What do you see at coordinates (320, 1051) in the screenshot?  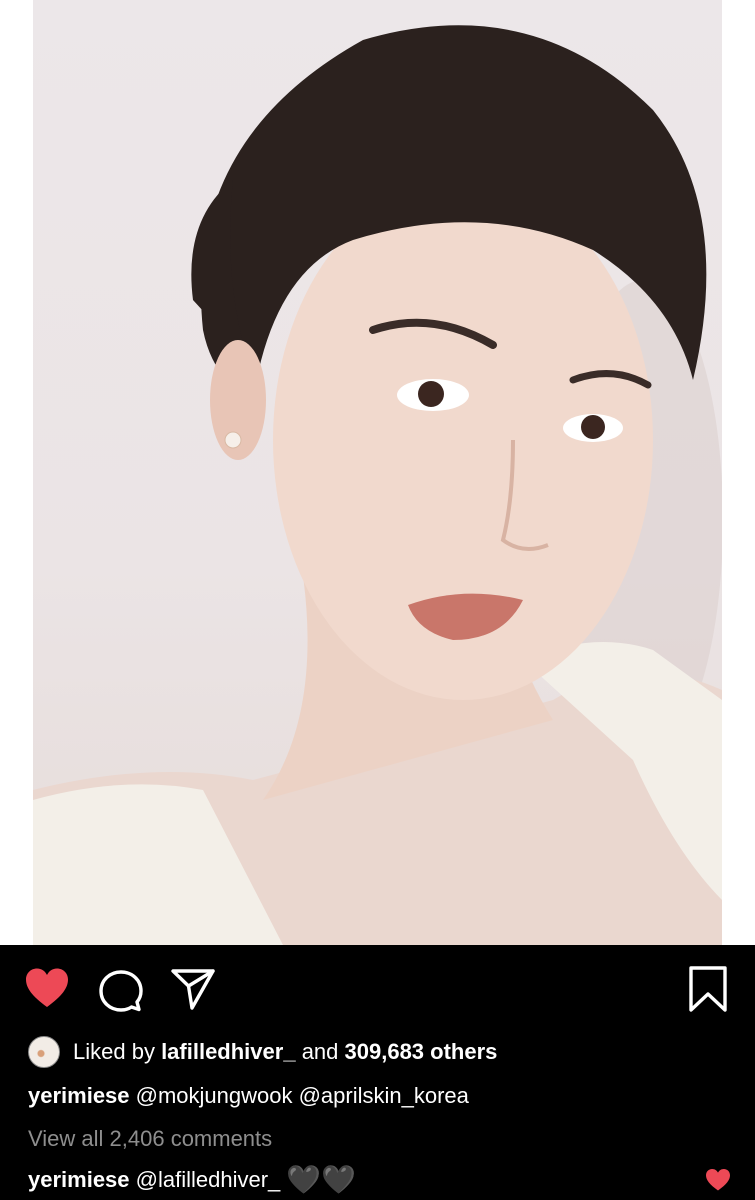 I see `liked-by-connector: and` at bounding box center [320, 1051].